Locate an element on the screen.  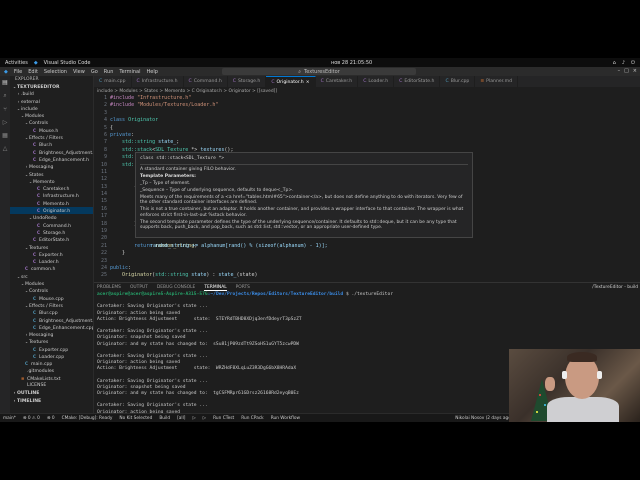
tree-row: ⌄Memento is located at coordinates (51, 181).